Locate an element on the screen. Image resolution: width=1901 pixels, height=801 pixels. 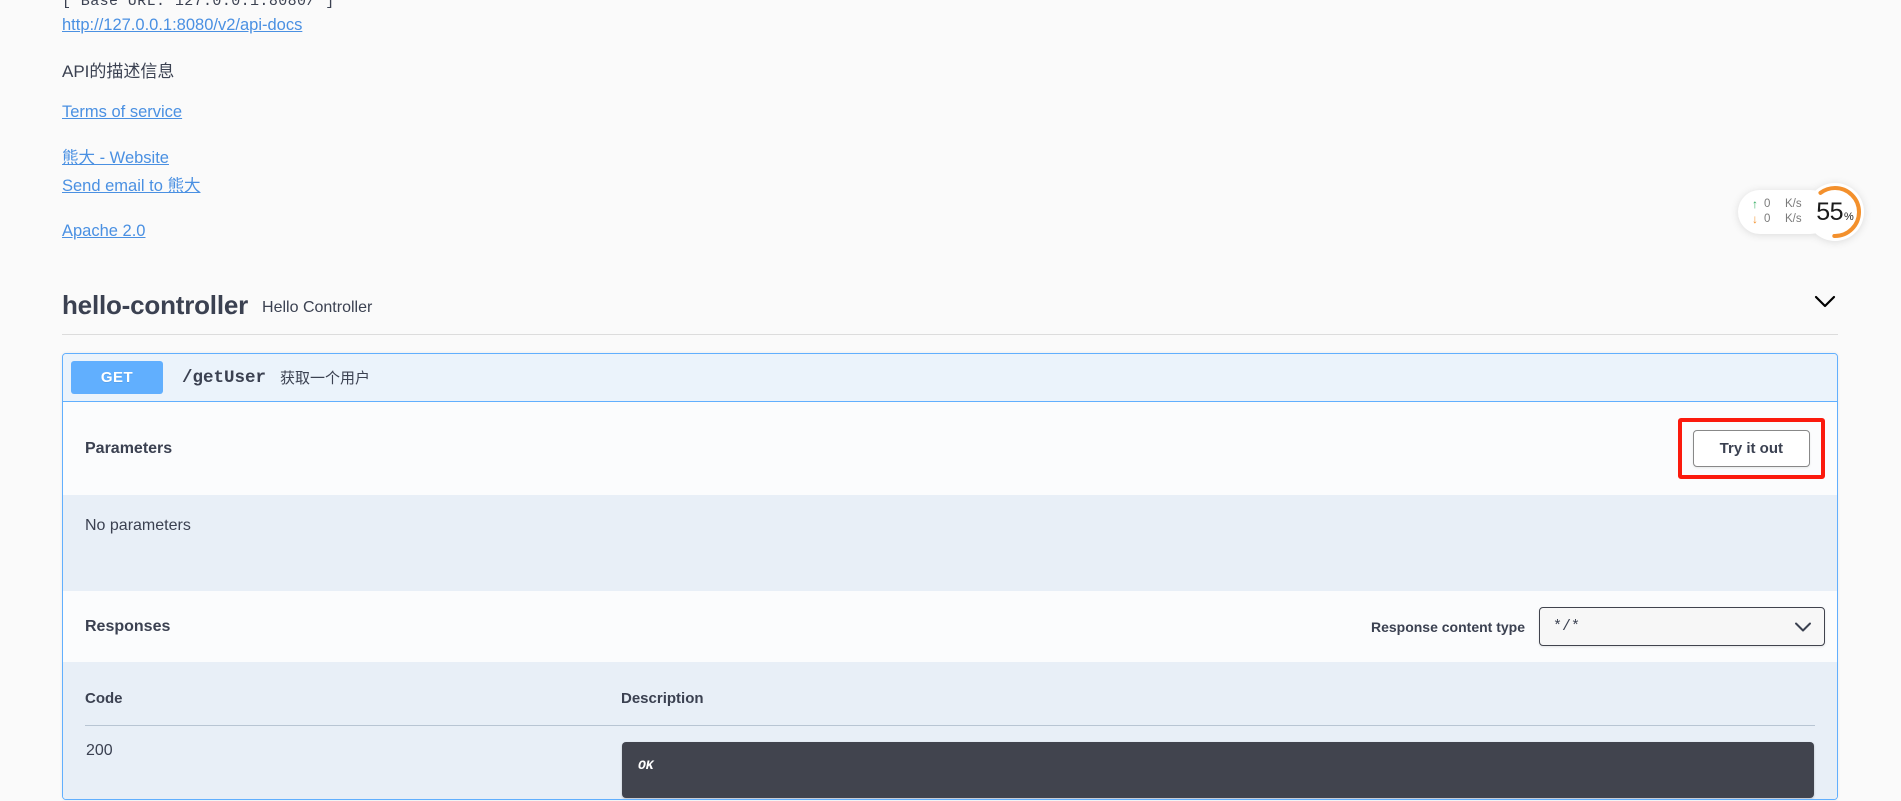
terms-of-service-link: Terms of service is located at coordinates (612, 112).